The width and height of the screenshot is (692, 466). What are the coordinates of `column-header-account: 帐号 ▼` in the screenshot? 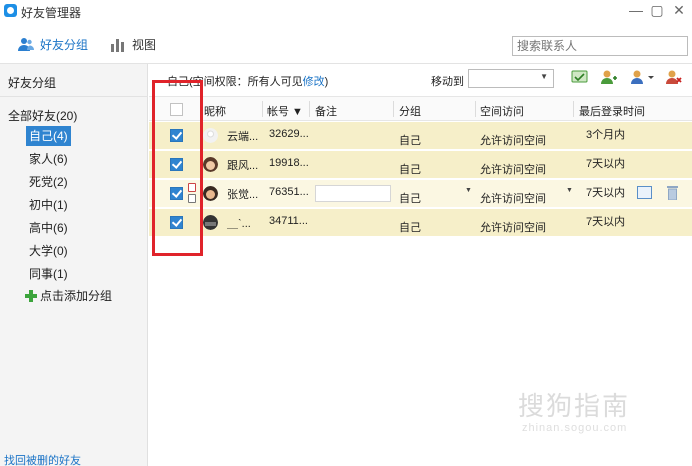 It's located at (285, 111).